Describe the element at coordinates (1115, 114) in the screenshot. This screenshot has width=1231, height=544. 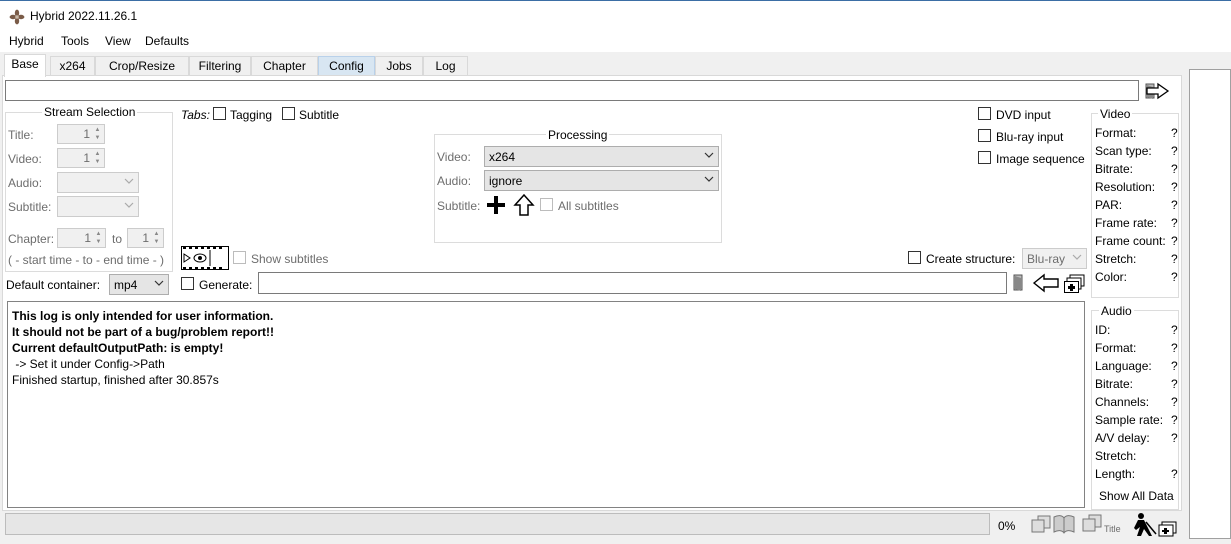
I see `video-info-legend: Video` at that location.